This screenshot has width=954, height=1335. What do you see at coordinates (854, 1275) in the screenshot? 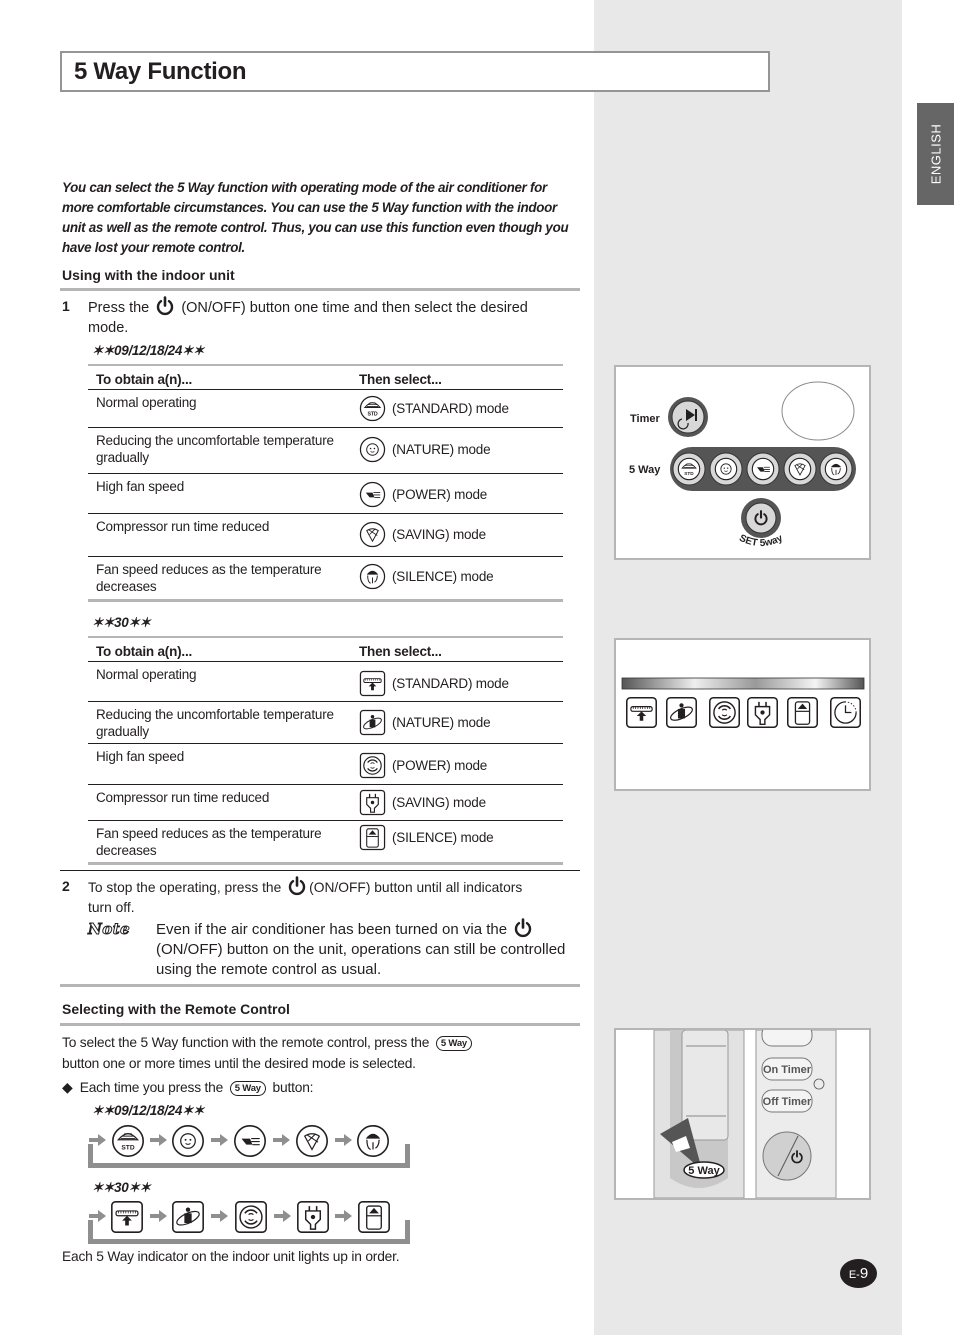
I see `page-number-prefix: E-` at bounding box center [854, 1275].